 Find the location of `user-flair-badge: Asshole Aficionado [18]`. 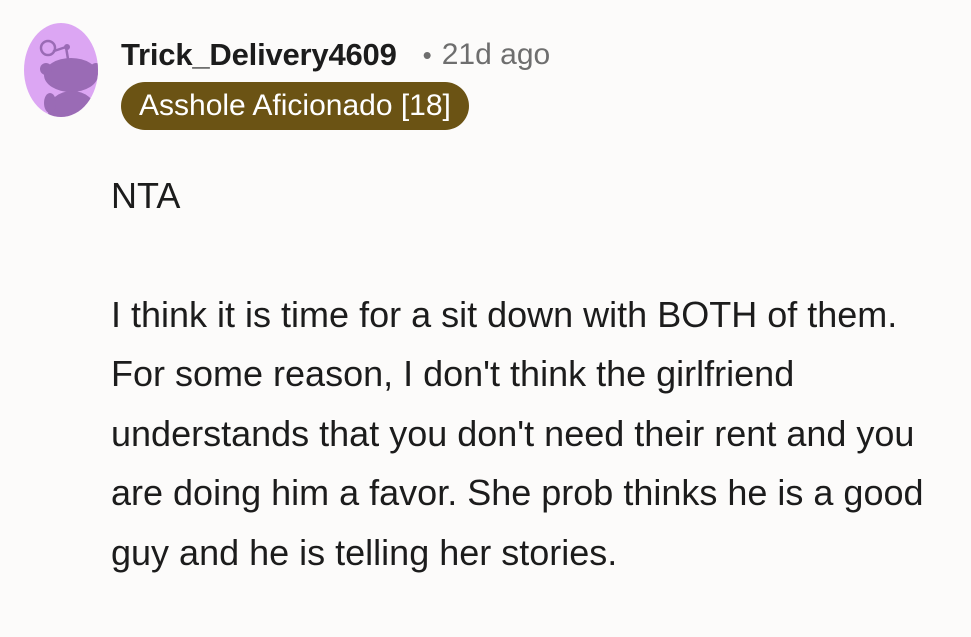

user-flair-badge: Asshole Aficionado [18] is located at coordinates (295, 106).